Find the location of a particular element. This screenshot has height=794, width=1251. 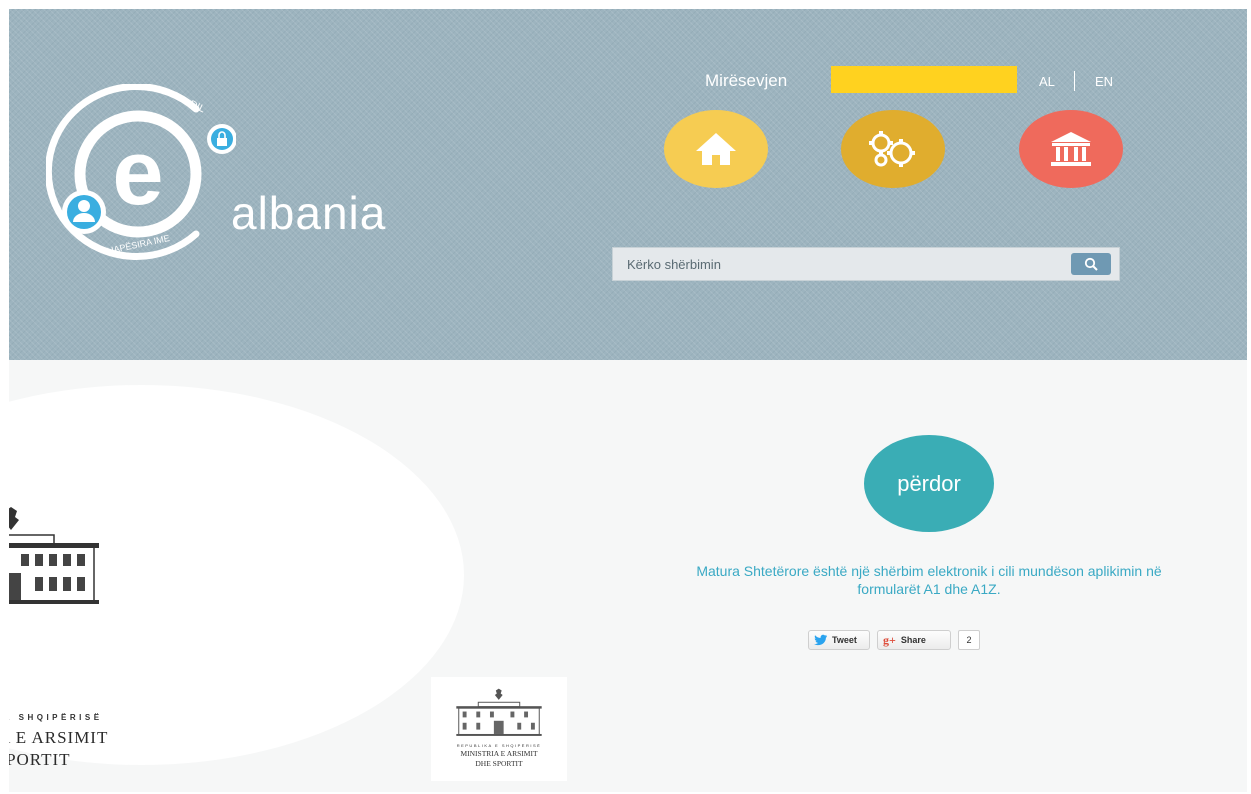

share-label: Share is located at coordinates (913, 640).